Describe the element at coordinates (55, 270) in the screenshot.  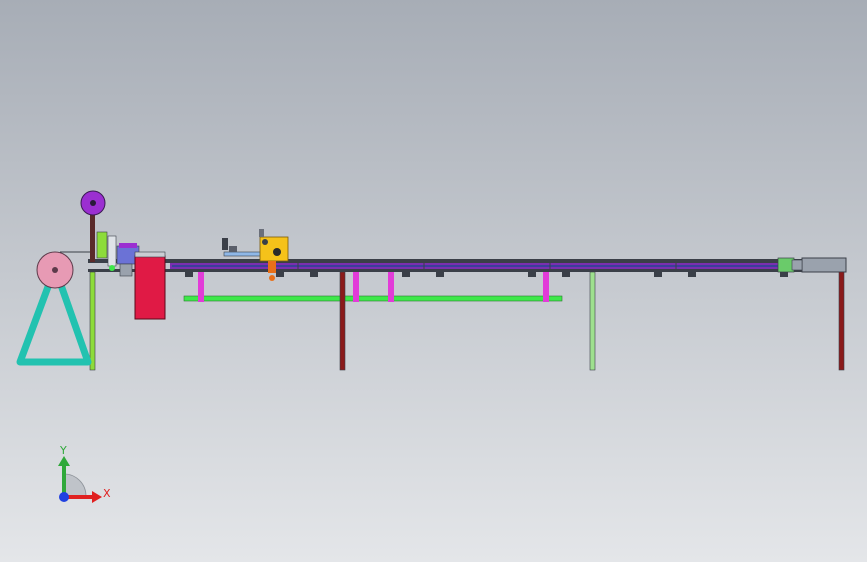
I see `payoff-spool-hub` at that location.